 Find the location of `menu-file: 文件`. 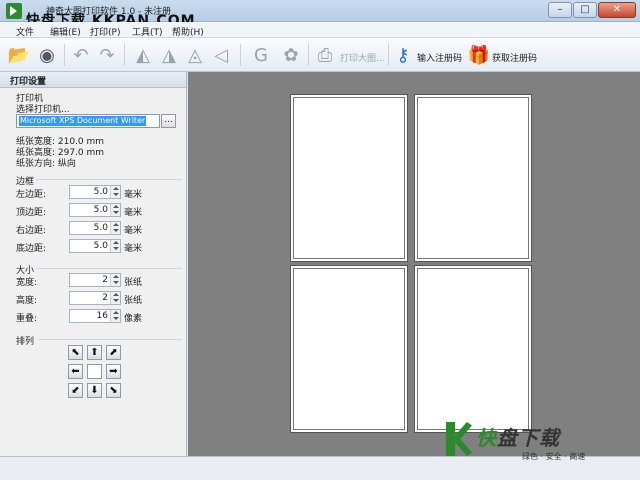

menu-file: 文件 is located at coordinates (25, 31).